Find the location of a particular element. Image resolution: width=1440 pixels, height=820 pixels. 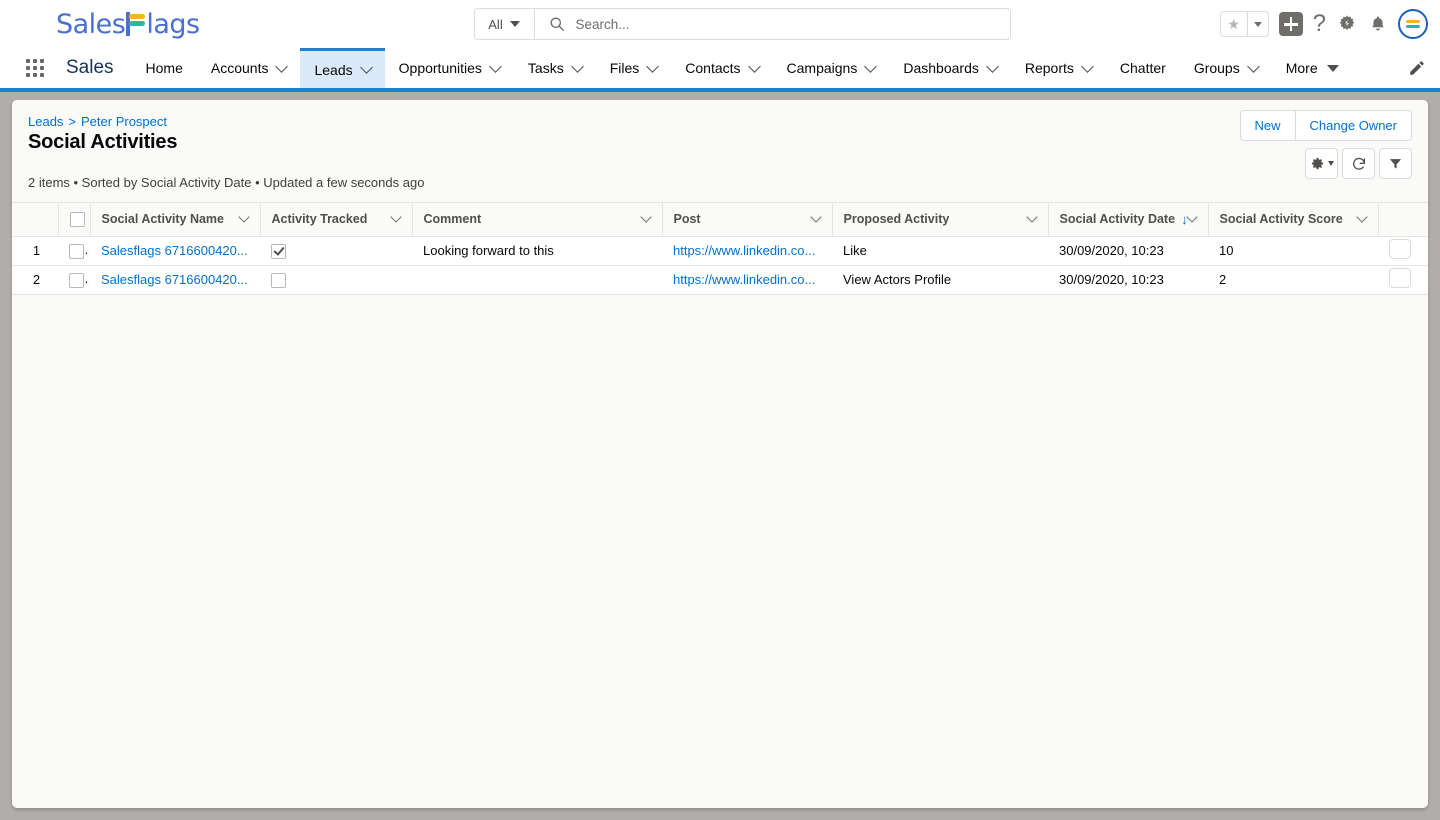

nav-item-label: More is located at coordinates (1301, 68).